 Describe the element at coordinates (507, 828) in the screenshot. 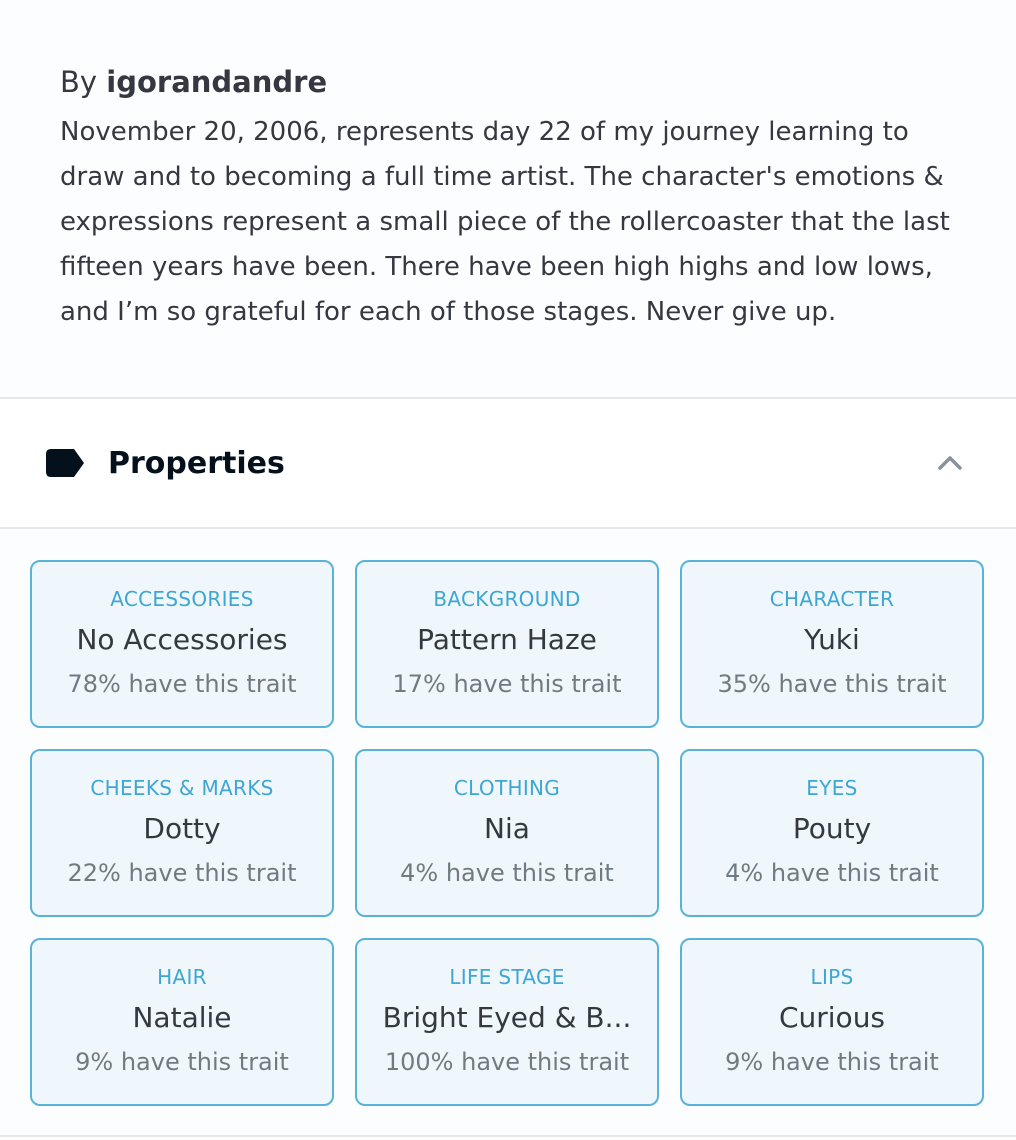

I see `property-value: Nia` at that location.